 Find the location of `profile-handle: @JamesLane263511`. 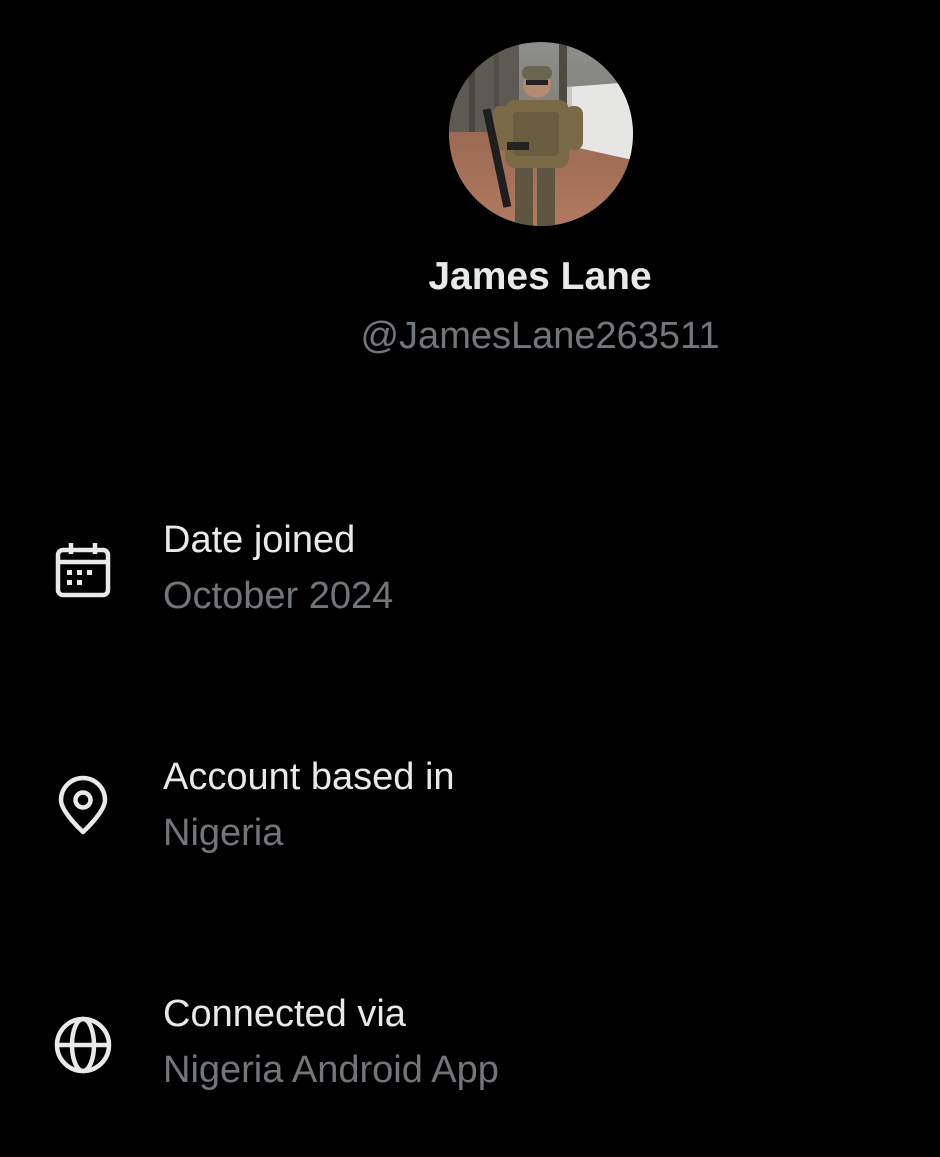

profile-handle: @JamesLane263511 is located at coordinates (540, 336).